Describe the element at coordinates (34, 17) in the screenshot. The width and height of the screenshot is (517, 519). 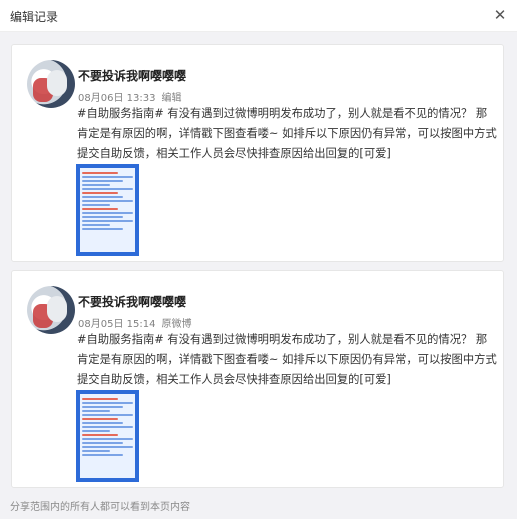
I see `dialog-title: 编辑记录` at that location.